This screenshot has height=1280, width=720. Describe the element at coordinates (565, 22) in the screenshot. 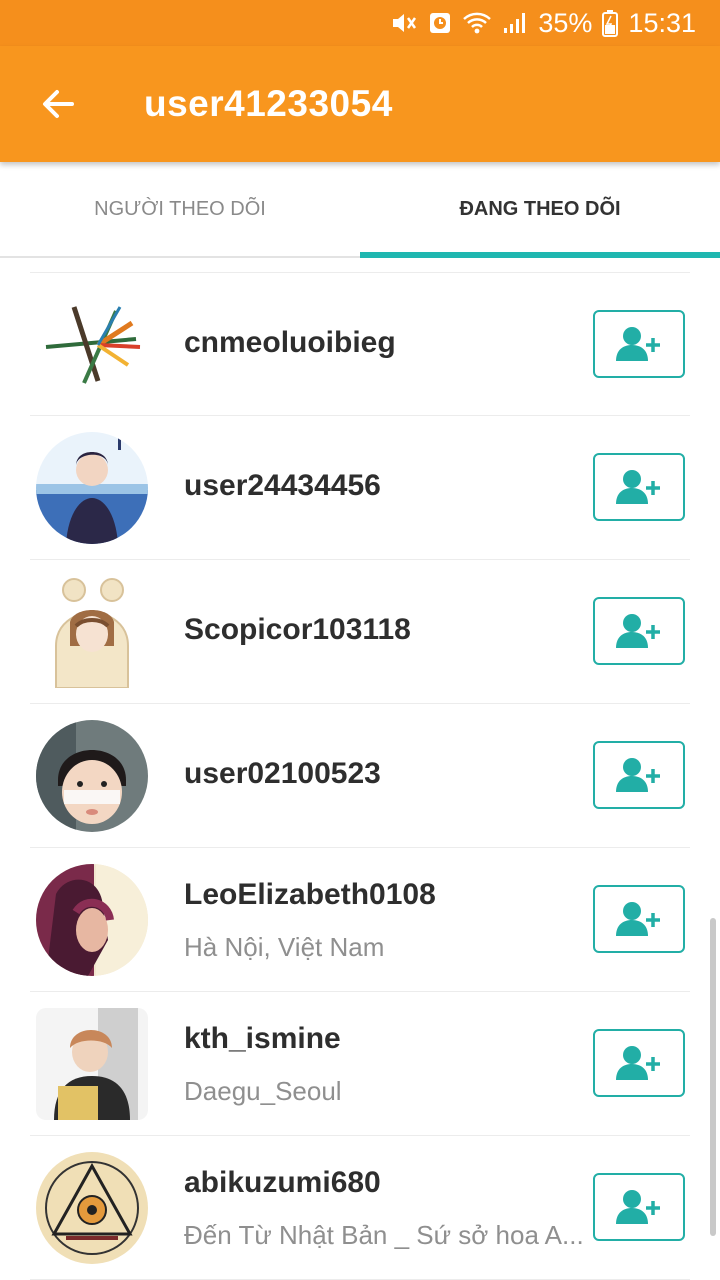

I see `battery-percentage: 35%` at that location.